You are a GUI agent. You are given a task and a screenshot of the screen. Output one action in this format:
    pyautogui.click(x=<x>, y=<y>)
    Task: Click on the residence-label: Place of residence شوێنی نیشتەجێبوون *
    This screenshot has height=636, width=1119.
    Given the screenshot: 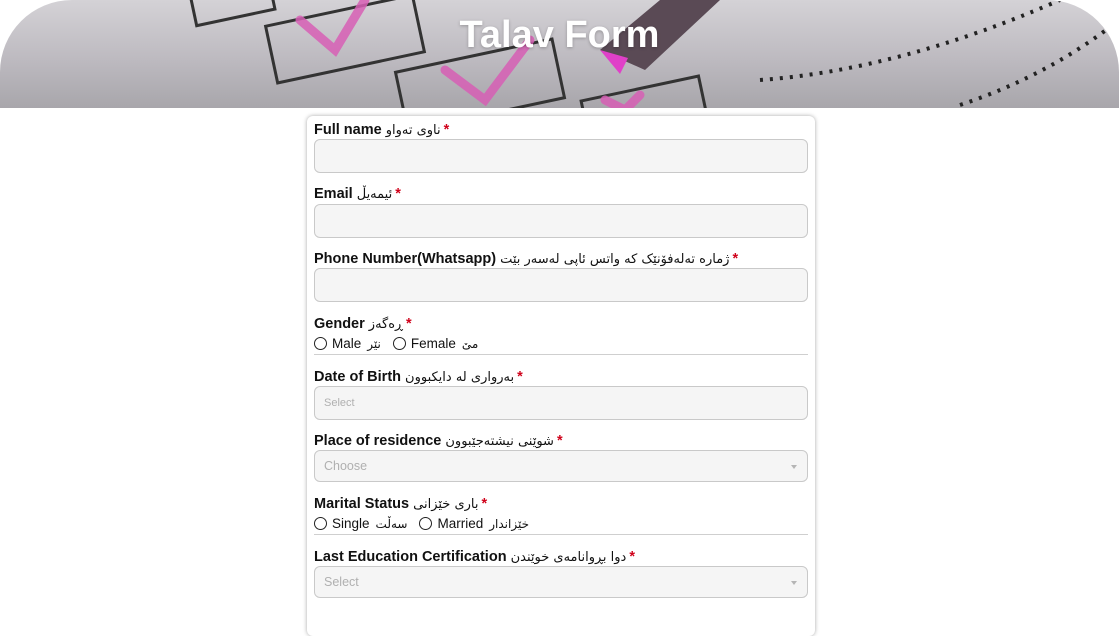 What is the action you would take?
    pyautogui.click(x=438, y=441)
    